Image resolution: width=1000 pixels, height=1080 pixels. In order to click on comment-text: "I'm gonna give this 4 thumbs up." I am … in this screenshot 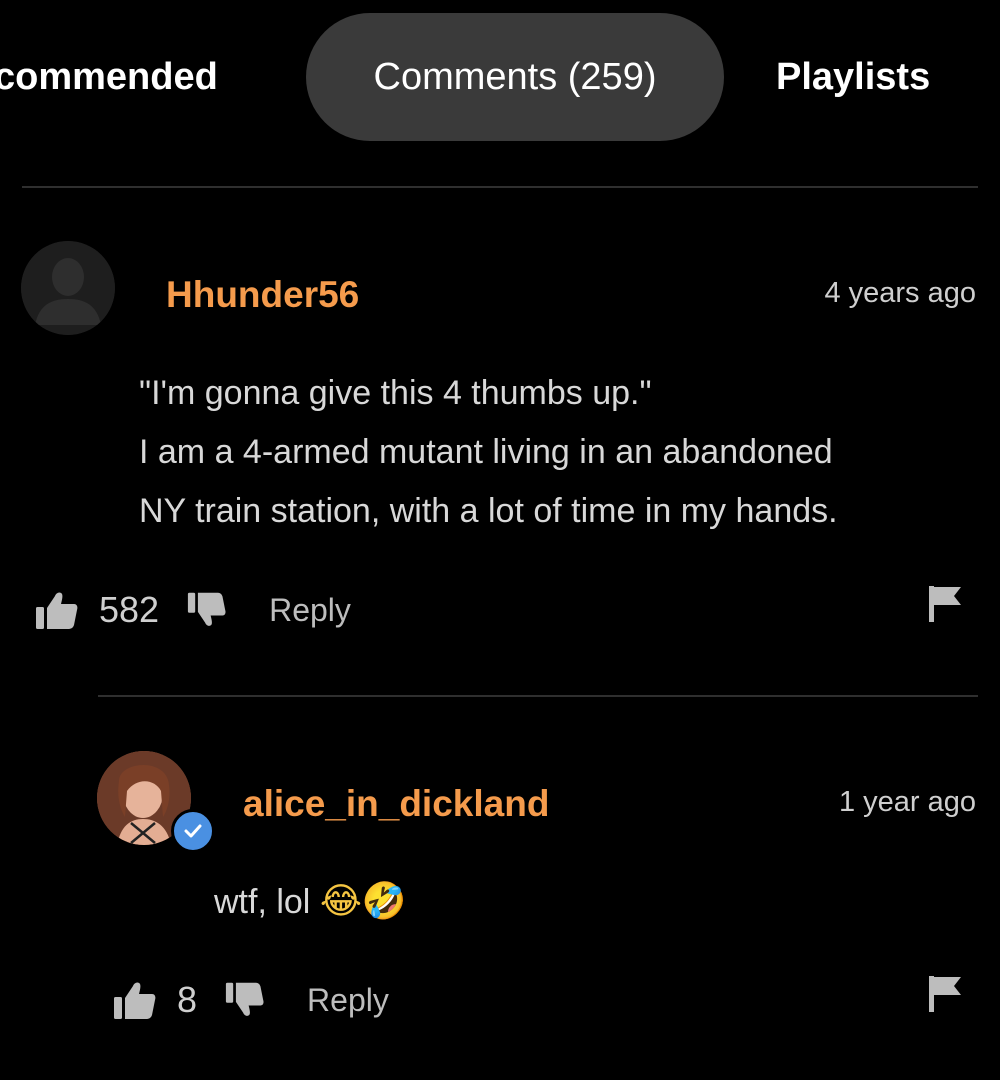, I will do `click(488, 452)`.